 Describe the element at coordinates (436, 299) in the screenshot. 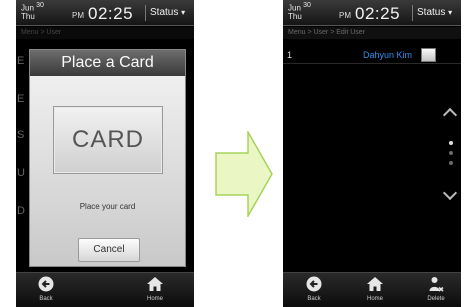

I see `delete-label: Delete` at that location.